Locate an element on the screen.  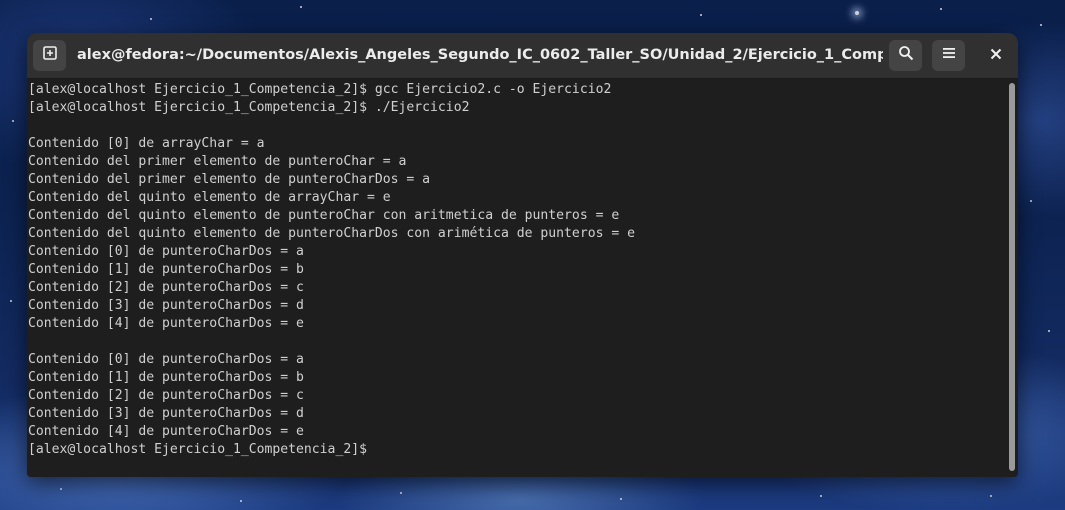
new-tab-button is located at coordinates (49, 55).